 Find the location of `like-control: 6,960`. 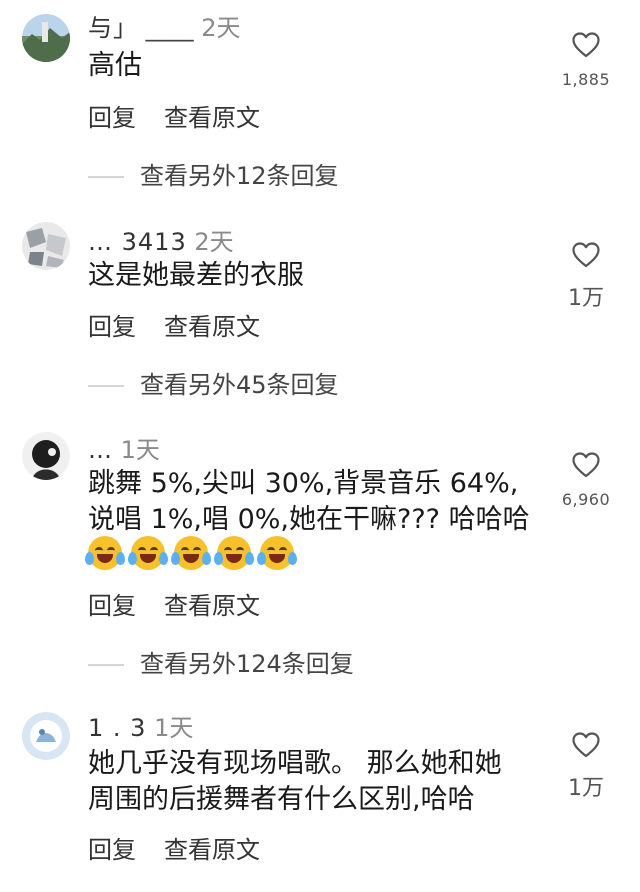

like-control: 6,960 is located at coordinates (586, 480).